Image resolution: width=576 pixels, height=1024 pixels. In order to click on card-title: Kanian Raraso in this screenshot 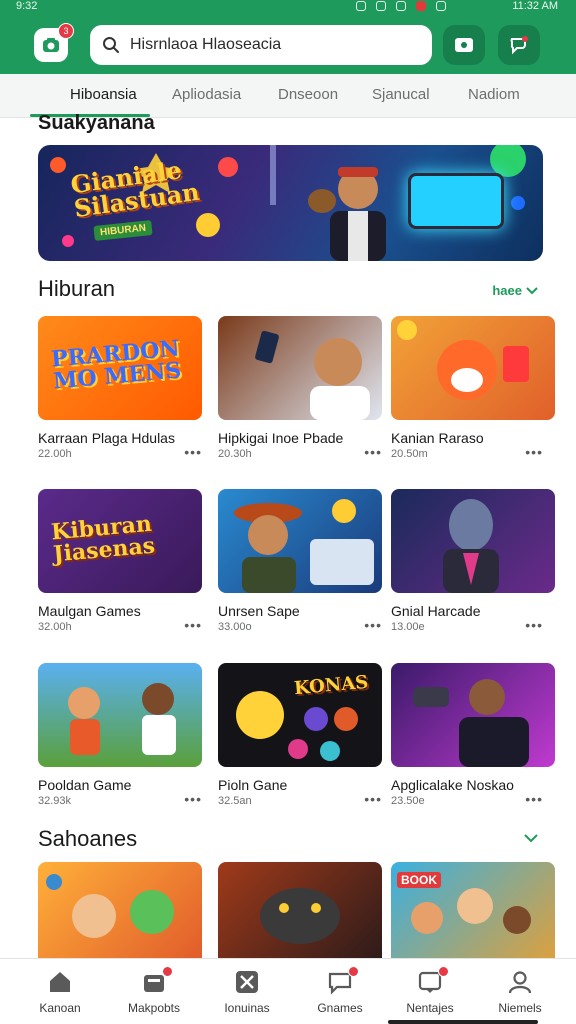, I will do `click(437, 438)`.